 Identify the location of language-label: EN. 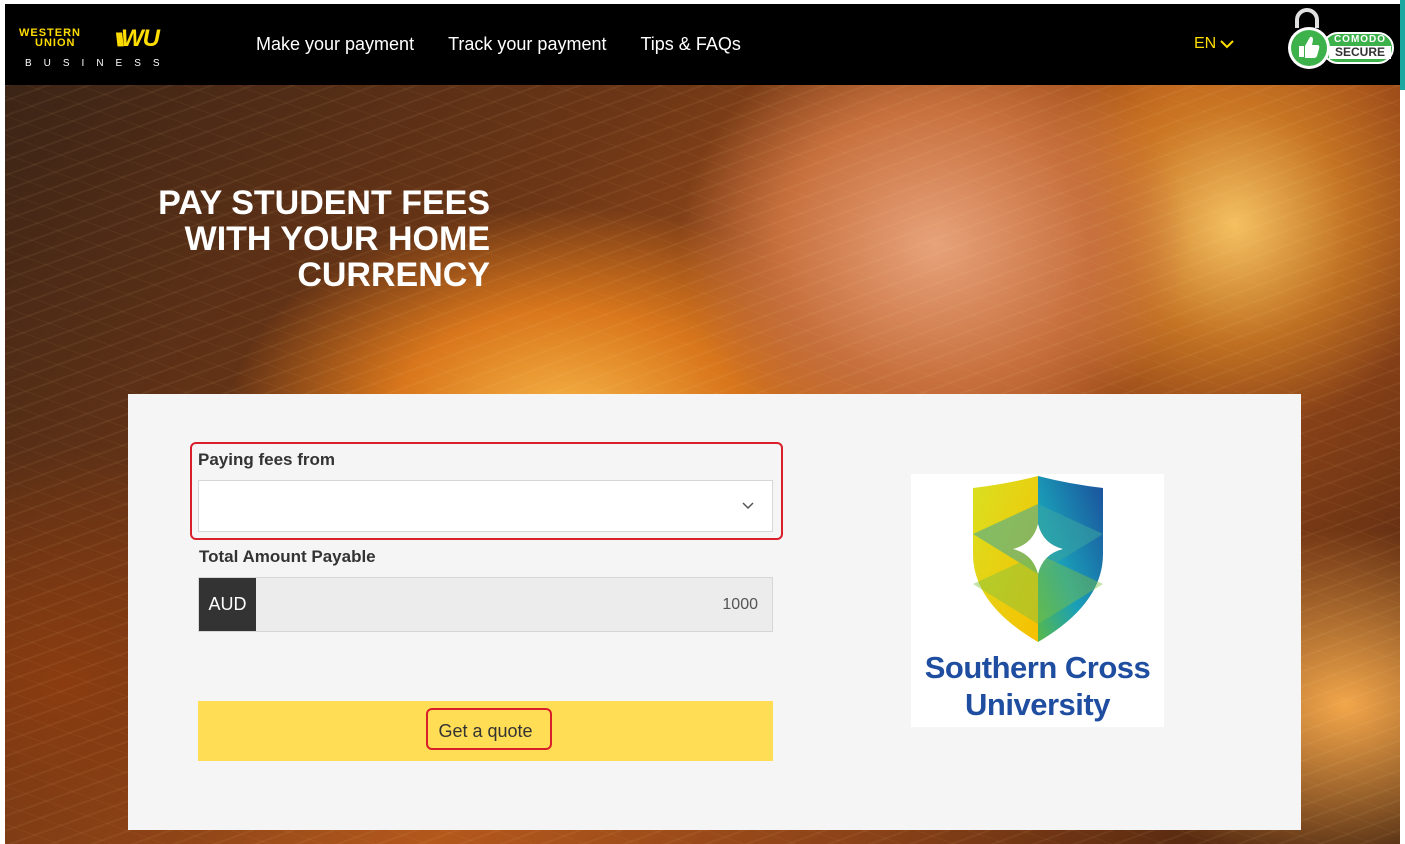
(1205, 43).